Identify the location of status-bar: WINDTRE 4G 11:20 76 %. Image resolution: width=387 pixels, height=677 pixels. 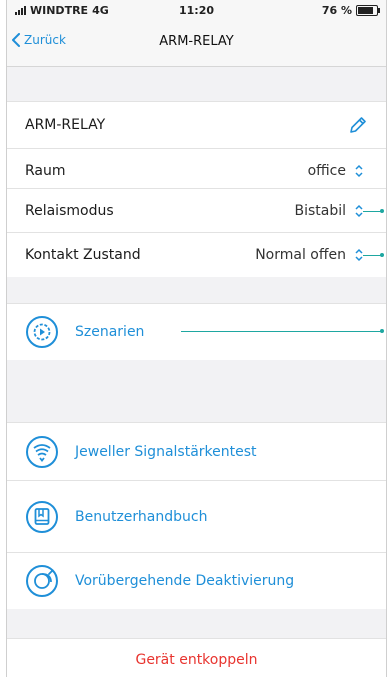
(196, 10).